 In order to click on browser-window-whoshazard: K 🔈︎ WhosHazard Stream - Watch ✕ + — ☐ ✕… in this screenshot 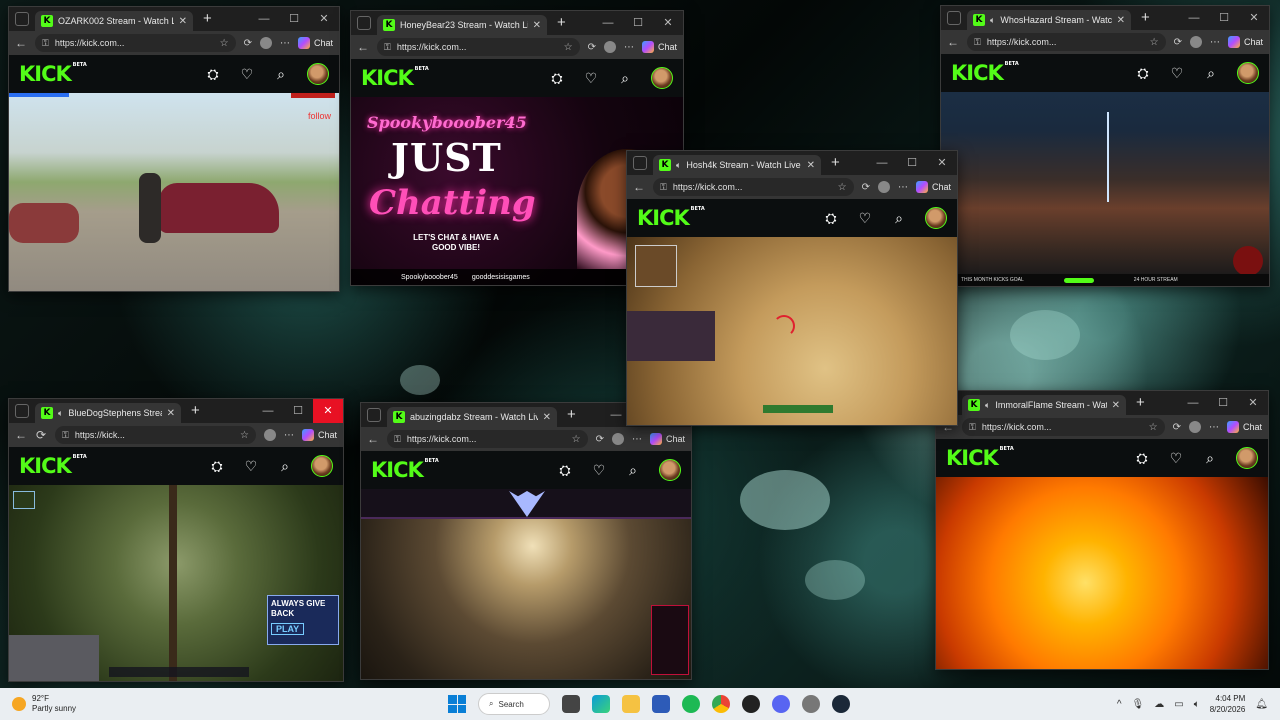, I will do `click(1105, 146)`.